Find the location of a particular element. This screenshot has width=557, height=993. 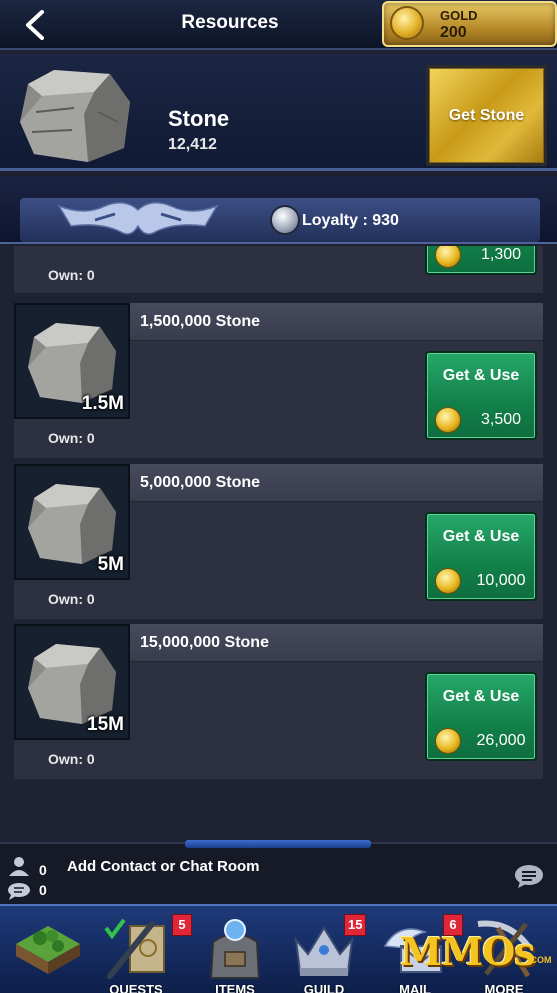

resource-count: 12,412 is located at coordinates (192, 144).